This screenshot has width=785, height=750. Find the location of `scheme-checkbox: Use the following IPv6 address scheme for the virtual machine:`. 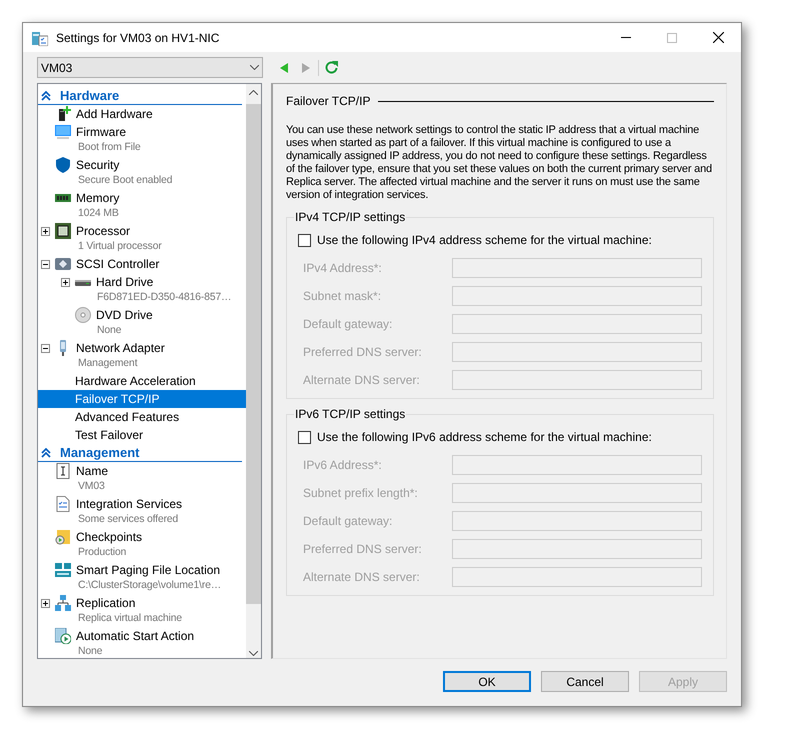

scheme-checkbox: Use the following IPv6 address scheme for the virtual machine: is located at coordinates (500, 437).